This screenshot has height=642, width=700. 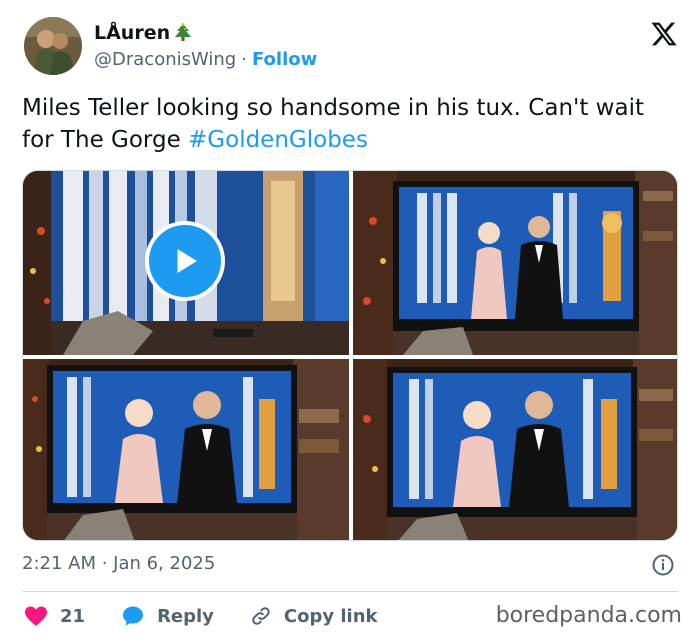 I want to click on copy-link-button: Copy link, so click(x=314, y=616).